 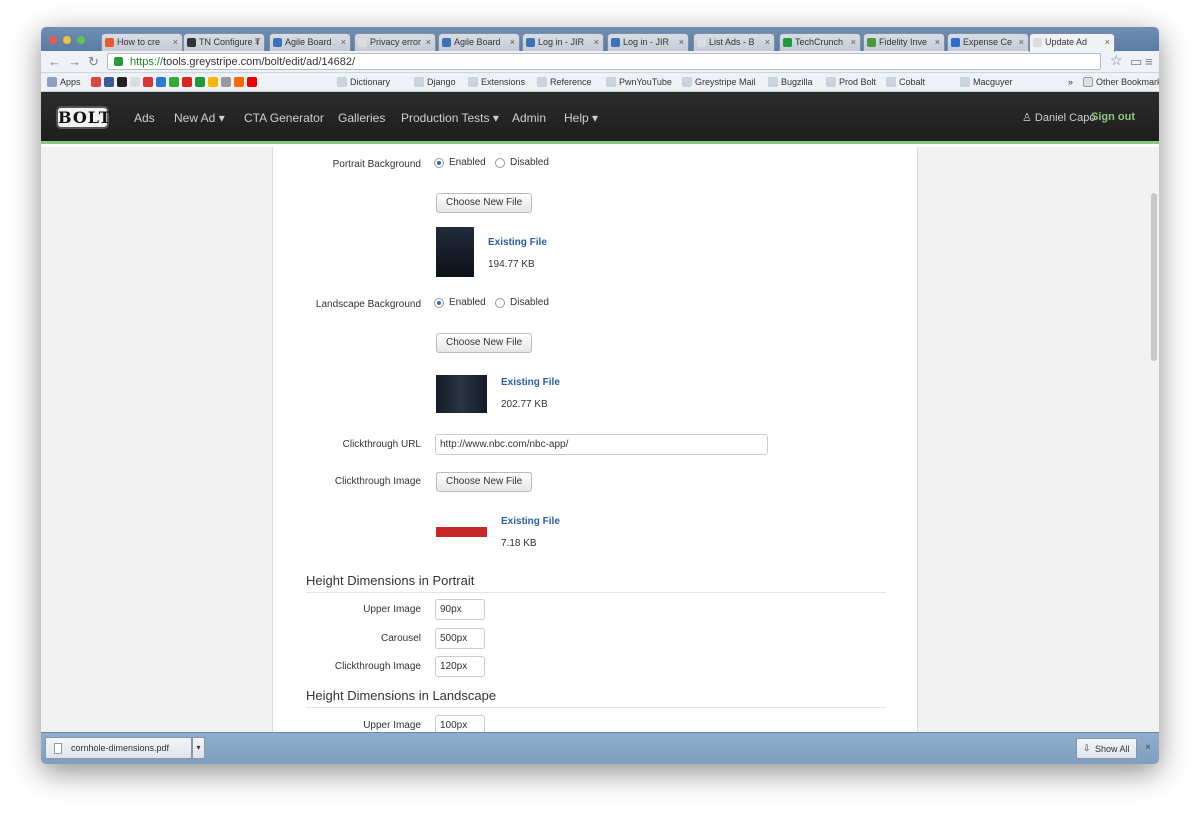 I want to click on download-filename: cornhole-dimensions.pdf, so click(x=120, y=748).